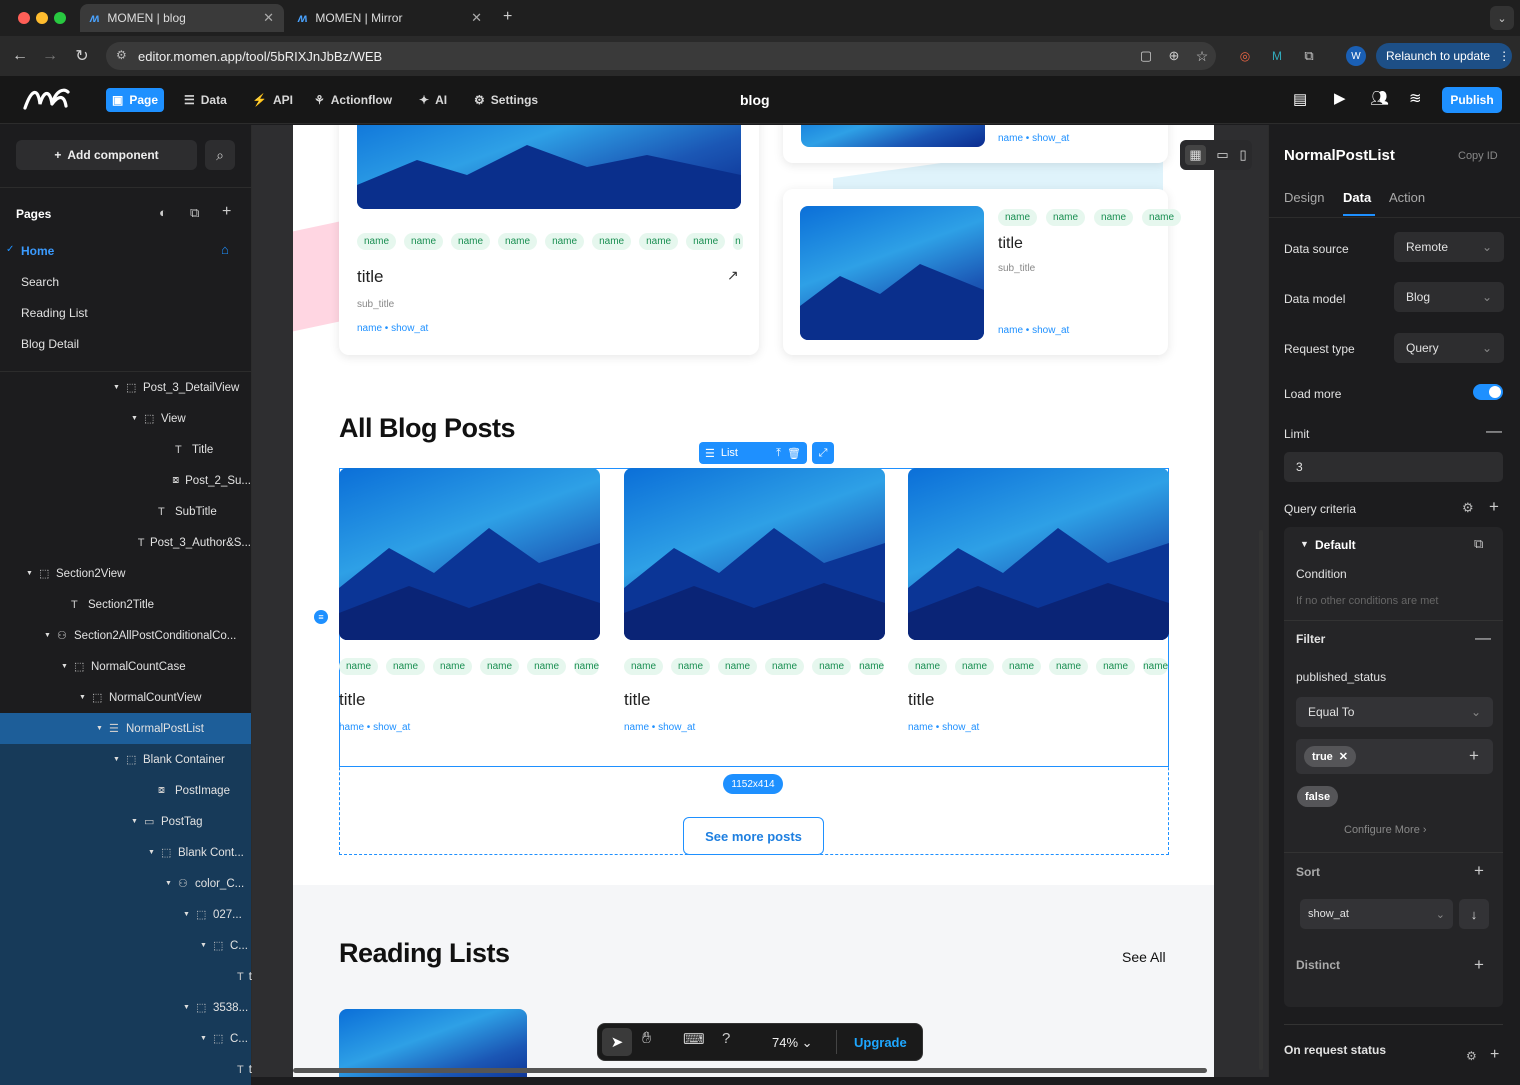 This screenshot has width=1520, height=1085. Describe the element at coordinates (1483, 639) in the screenshot. I see `collapse-filter-icon: —` at that location.